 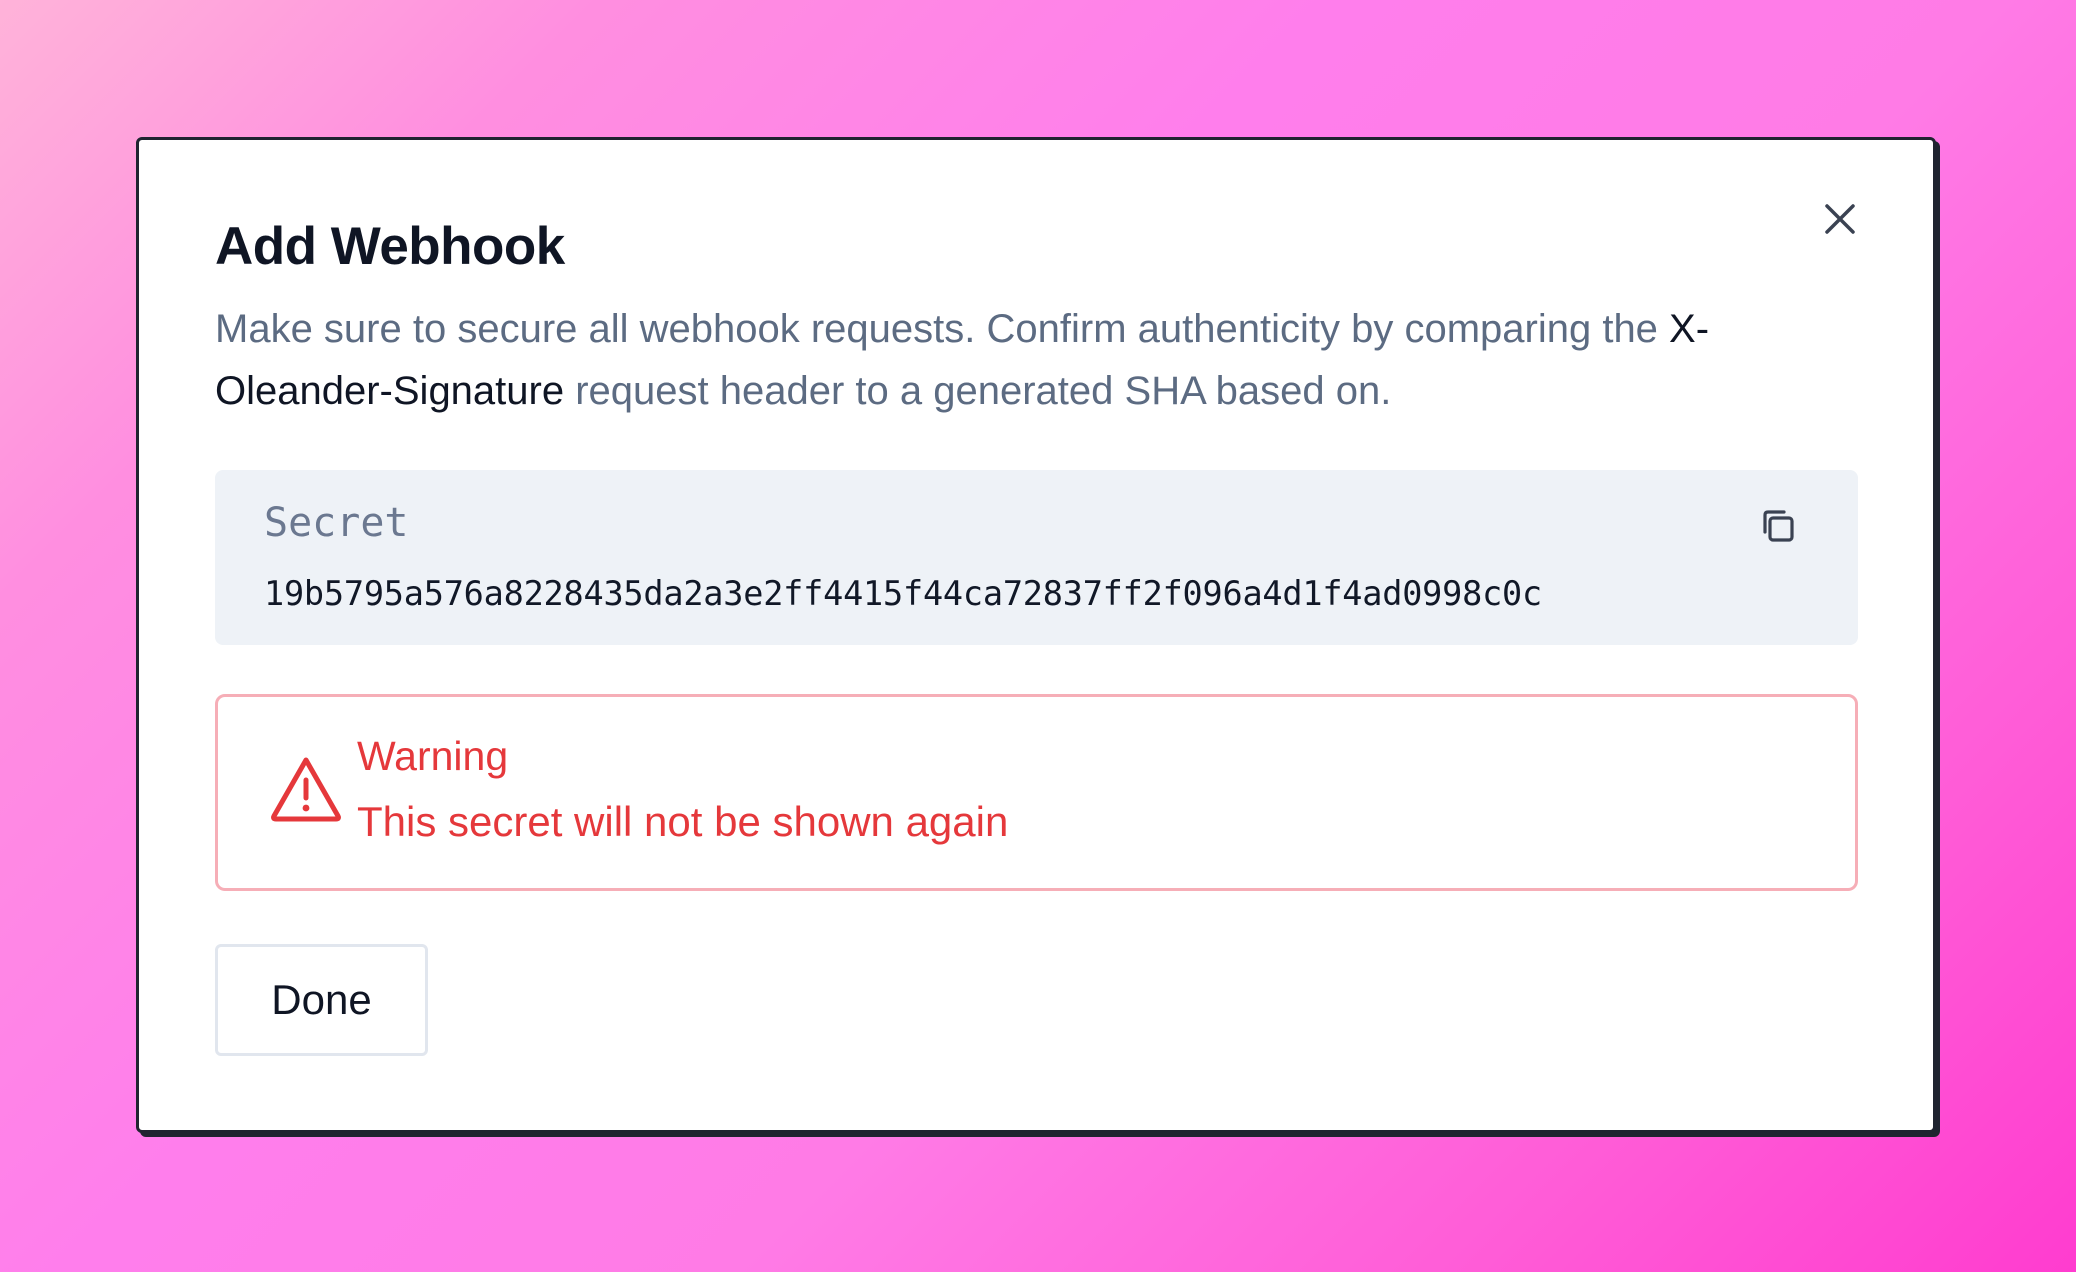 I want to click on warning-title: Warning, so click(x=433, y=756).